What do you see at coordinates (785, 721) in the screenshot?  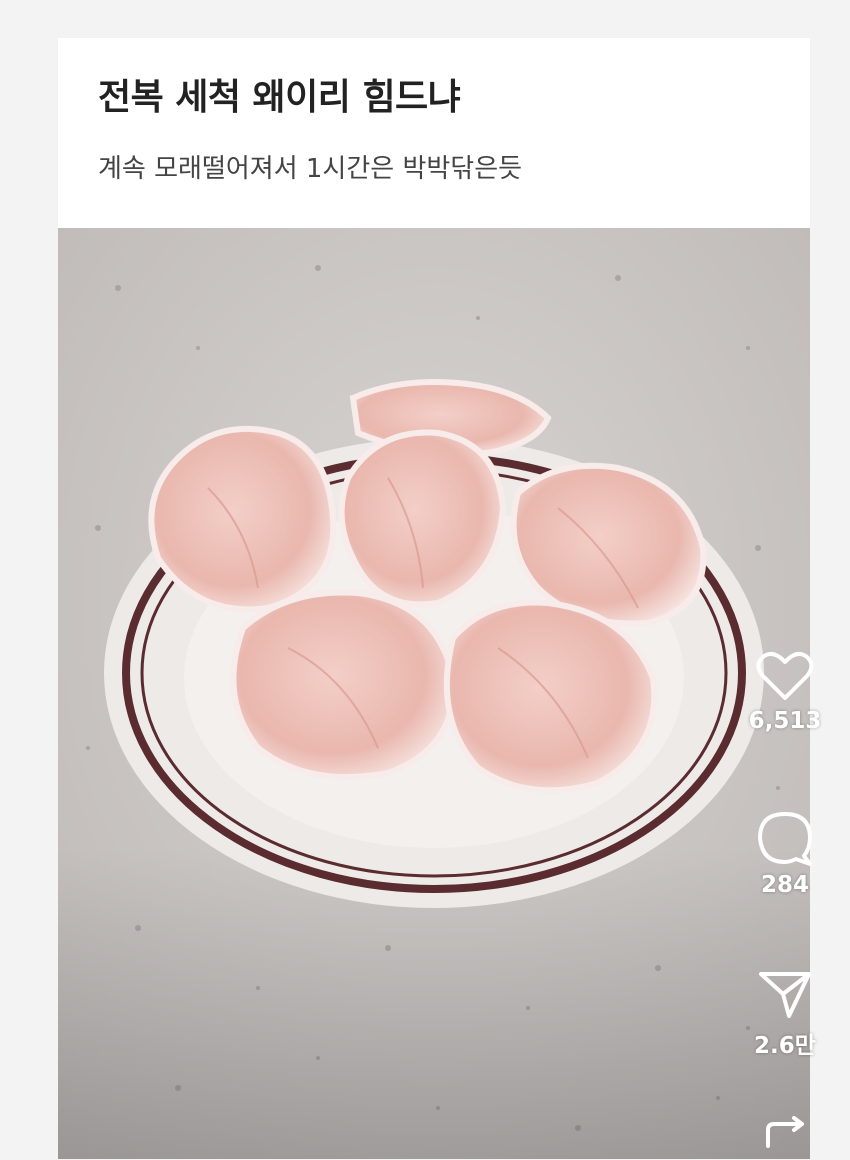 I see `like-count: 6,513` at bounding box center [785, 721].